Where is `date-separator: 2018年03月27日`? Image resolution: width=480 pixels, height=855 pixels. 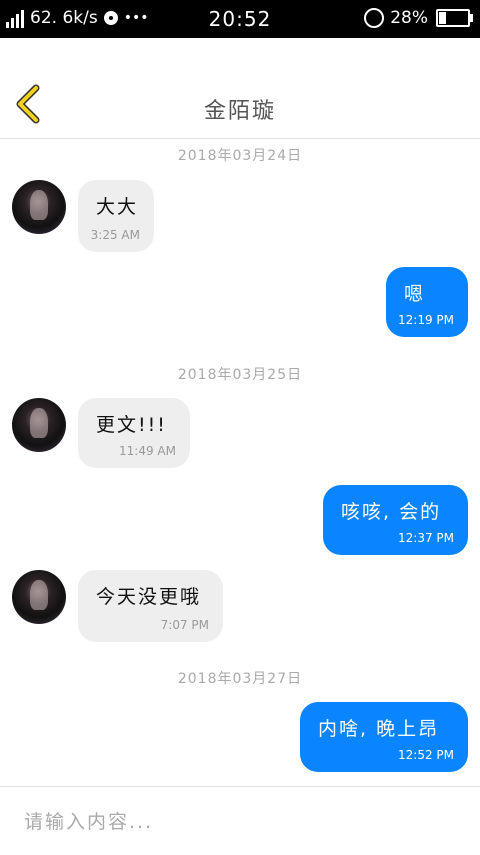
date-separator: 2018年03月27日 is located at coordinates (240, 679).